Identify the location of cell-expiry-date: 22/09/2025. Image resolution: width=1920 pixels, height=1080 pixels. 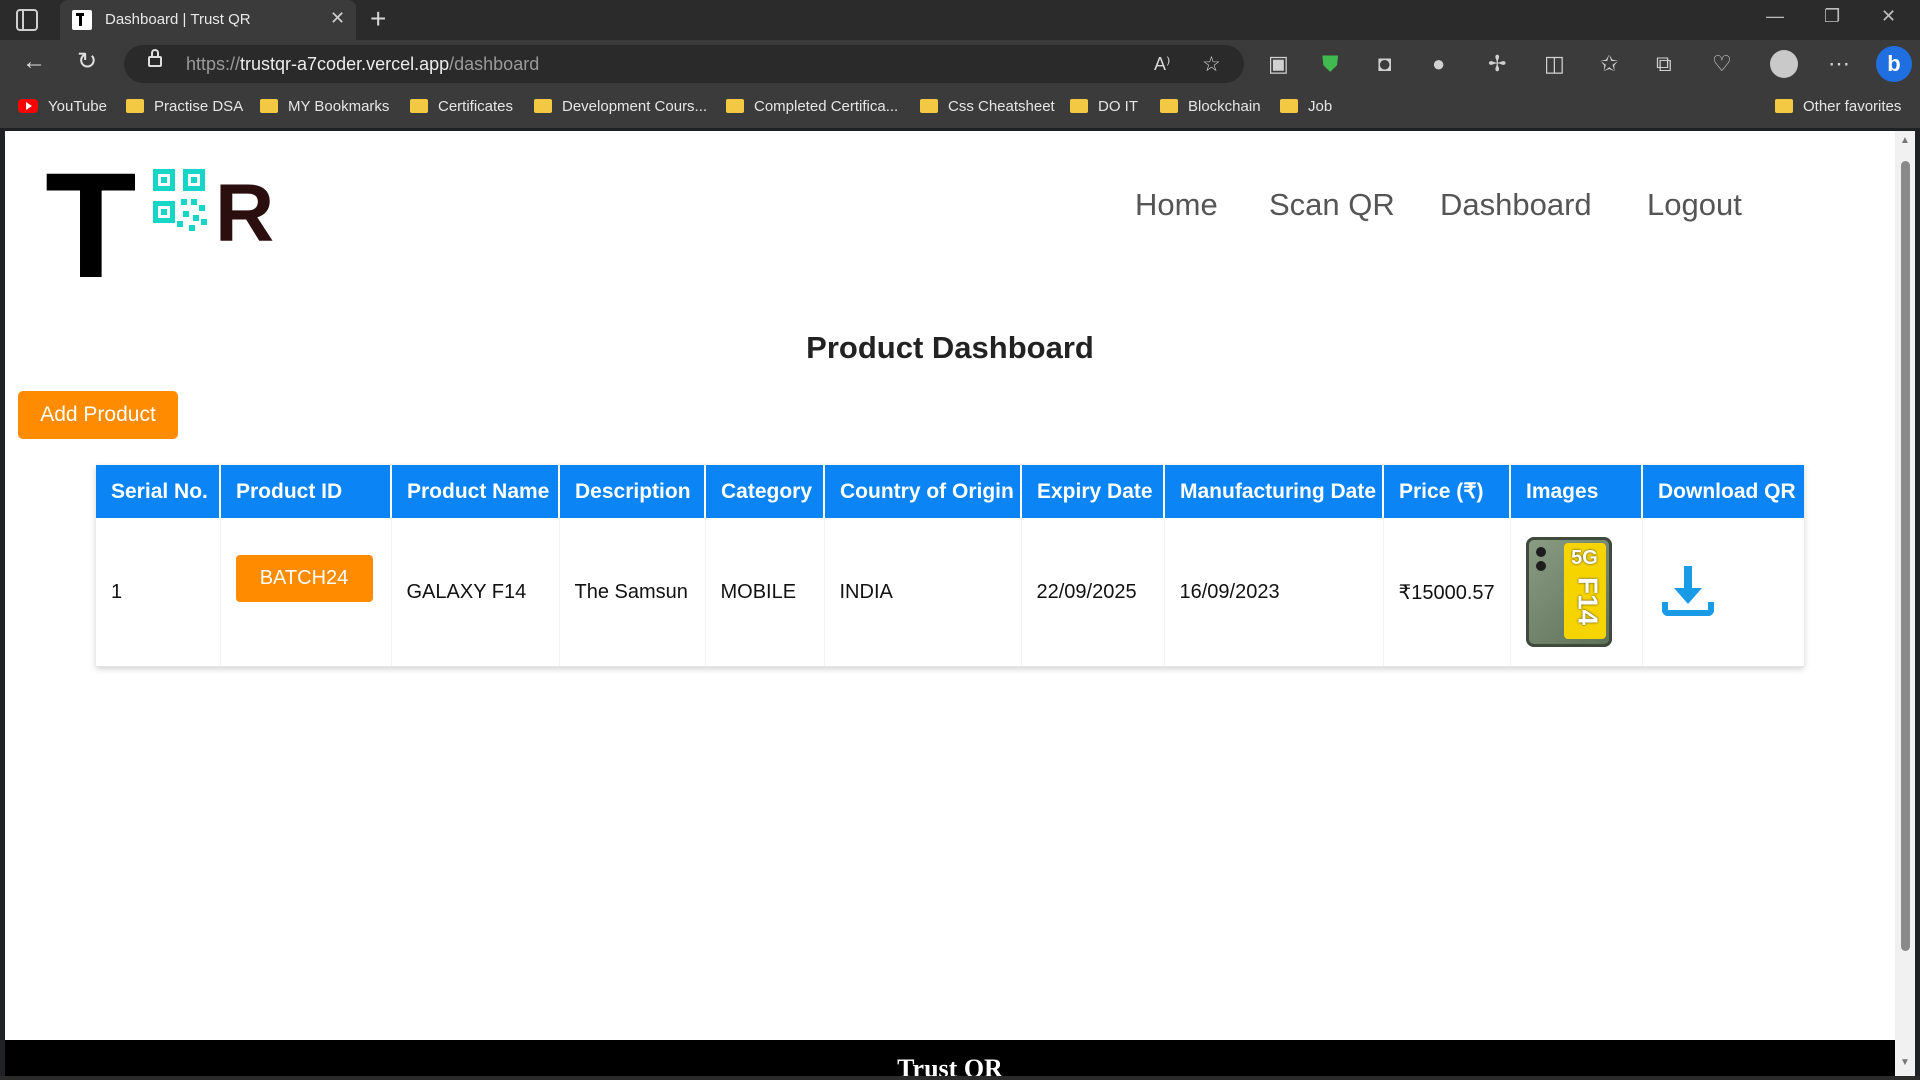
(1093, 592).